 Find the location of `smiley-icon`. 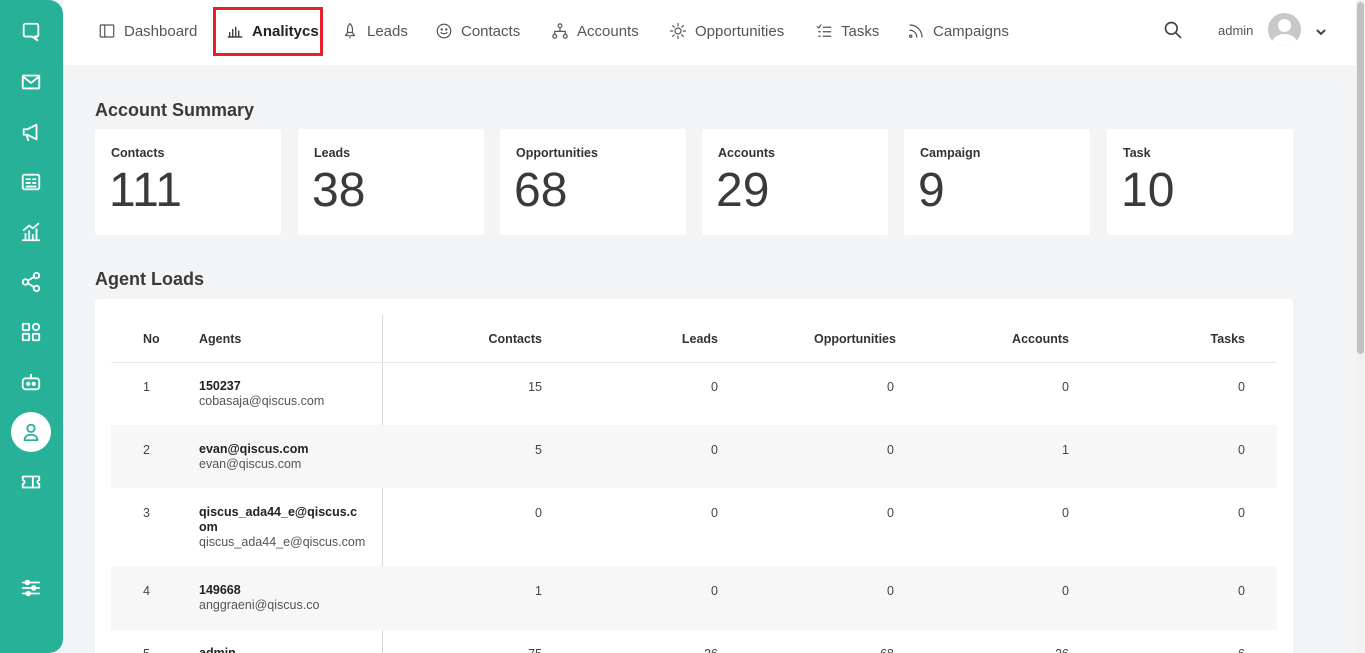

smiley-icon is located at coordinates (444, 31).